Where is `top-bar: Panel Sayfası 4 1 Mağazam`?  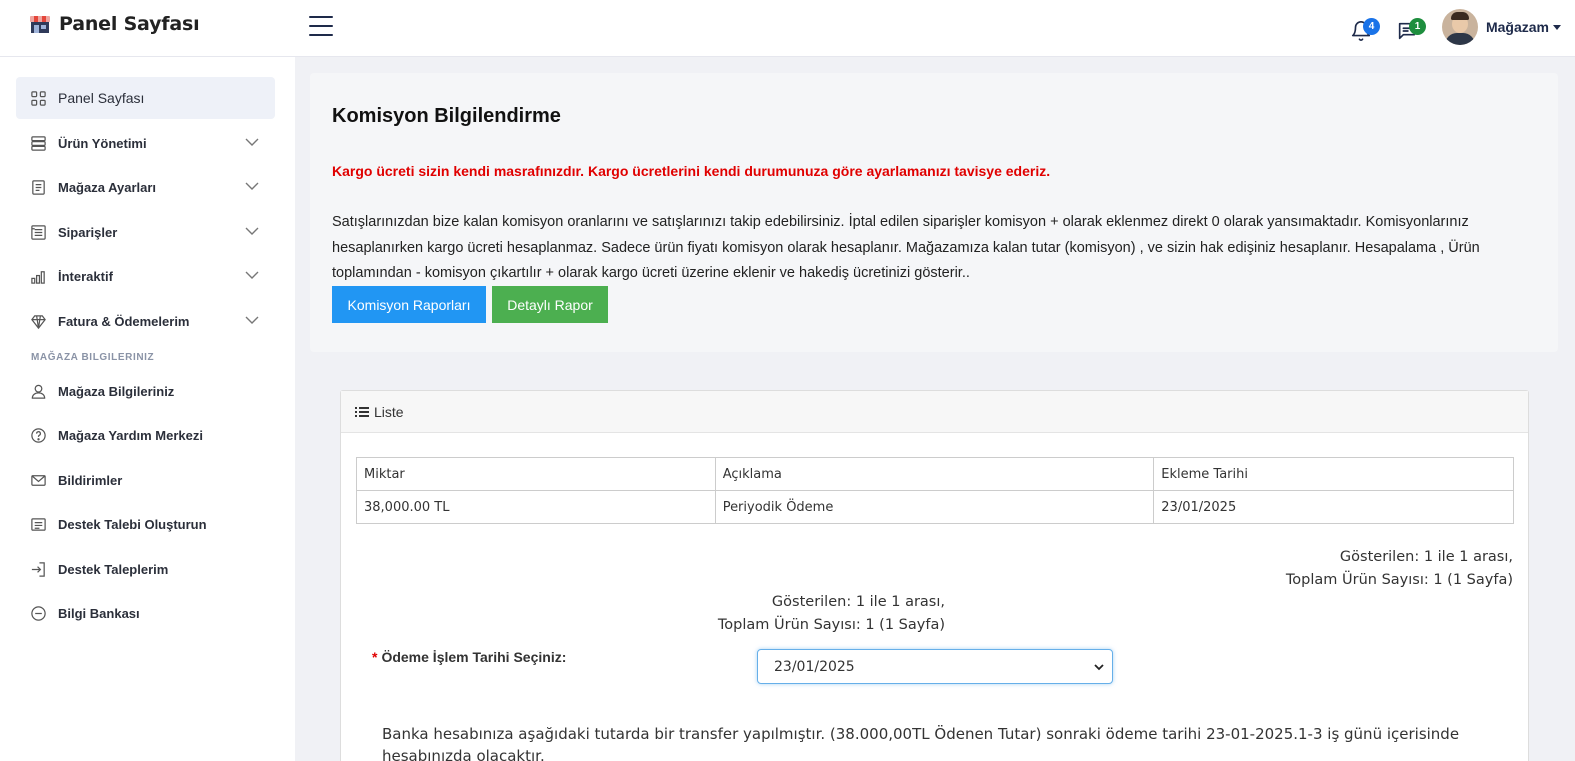
top-bar: Panel Sayfası 4 1 Mağazam is located at coordinates (787, 28).